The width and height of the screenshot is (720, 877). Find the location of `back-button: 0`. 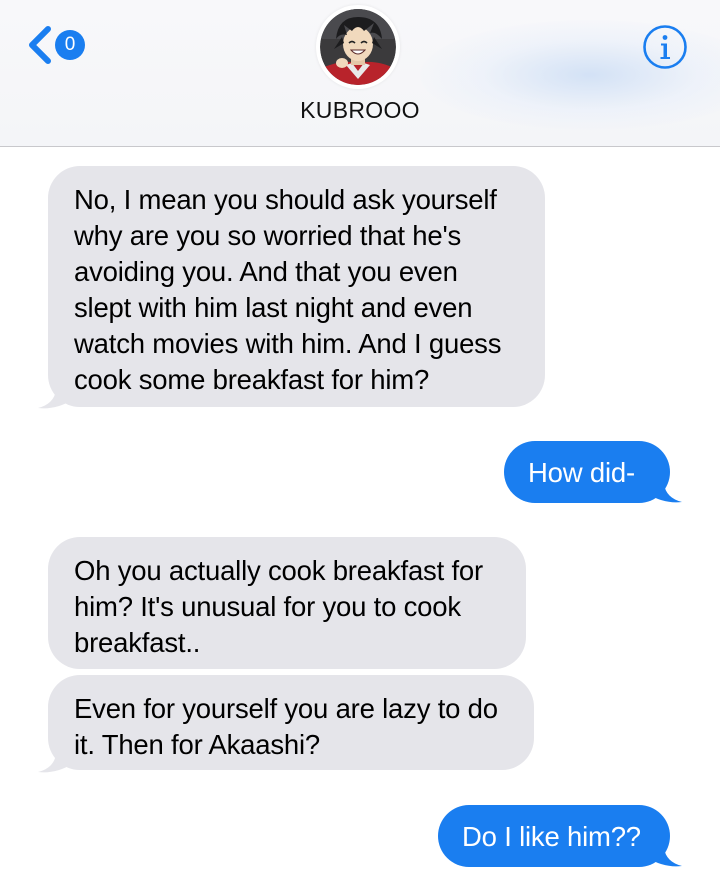

back-button: 0 is located at coordinates (59, 45).